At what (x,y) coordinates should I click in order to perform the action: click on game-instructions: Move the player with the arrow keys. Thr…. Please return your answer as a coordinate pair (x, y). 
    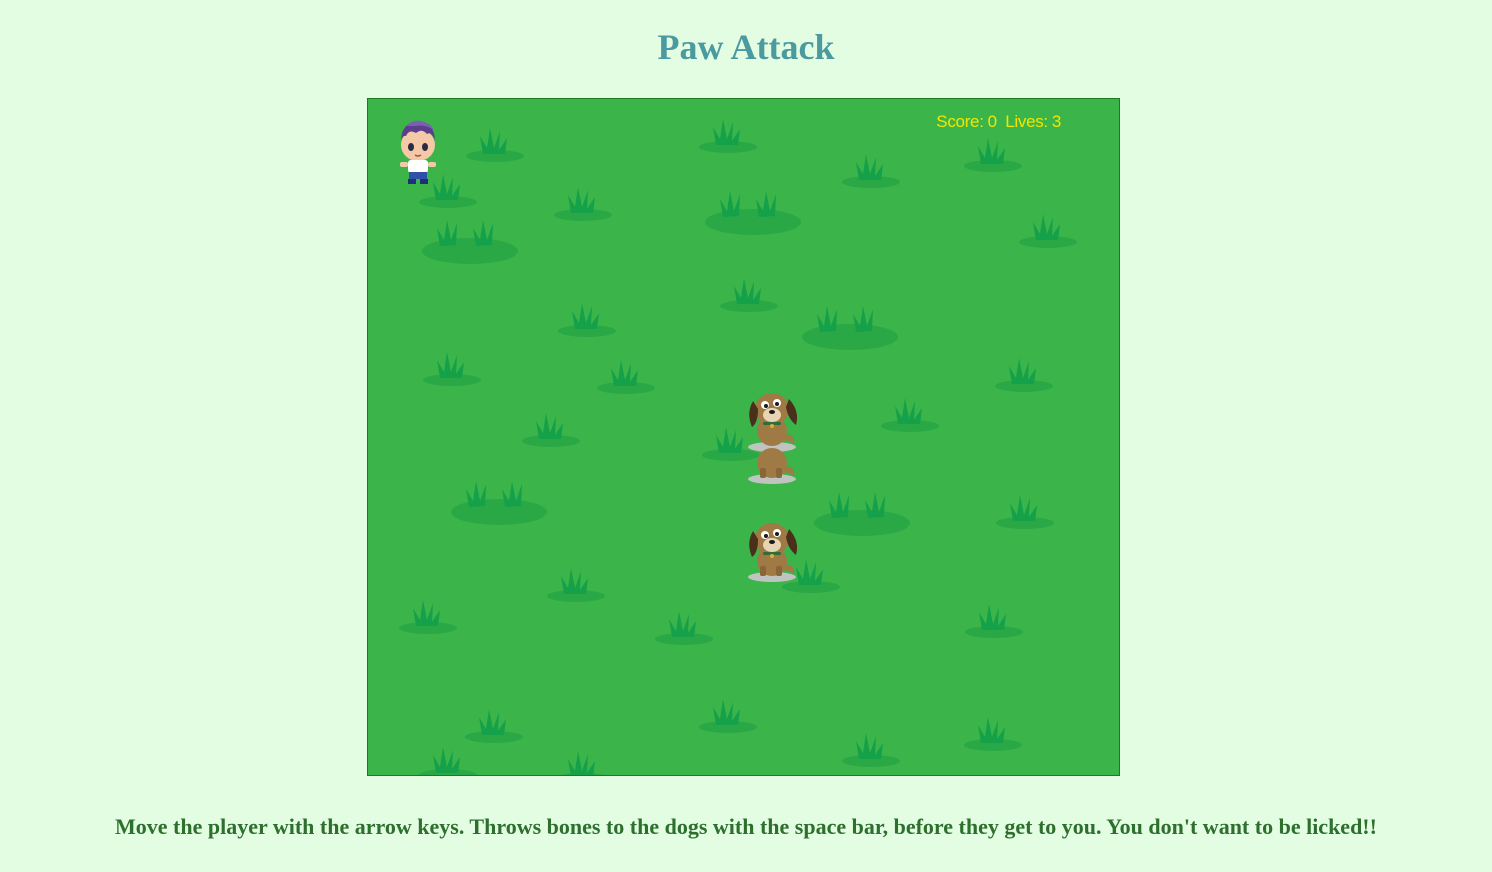
    Looking at the image, I should click on (746, 826).